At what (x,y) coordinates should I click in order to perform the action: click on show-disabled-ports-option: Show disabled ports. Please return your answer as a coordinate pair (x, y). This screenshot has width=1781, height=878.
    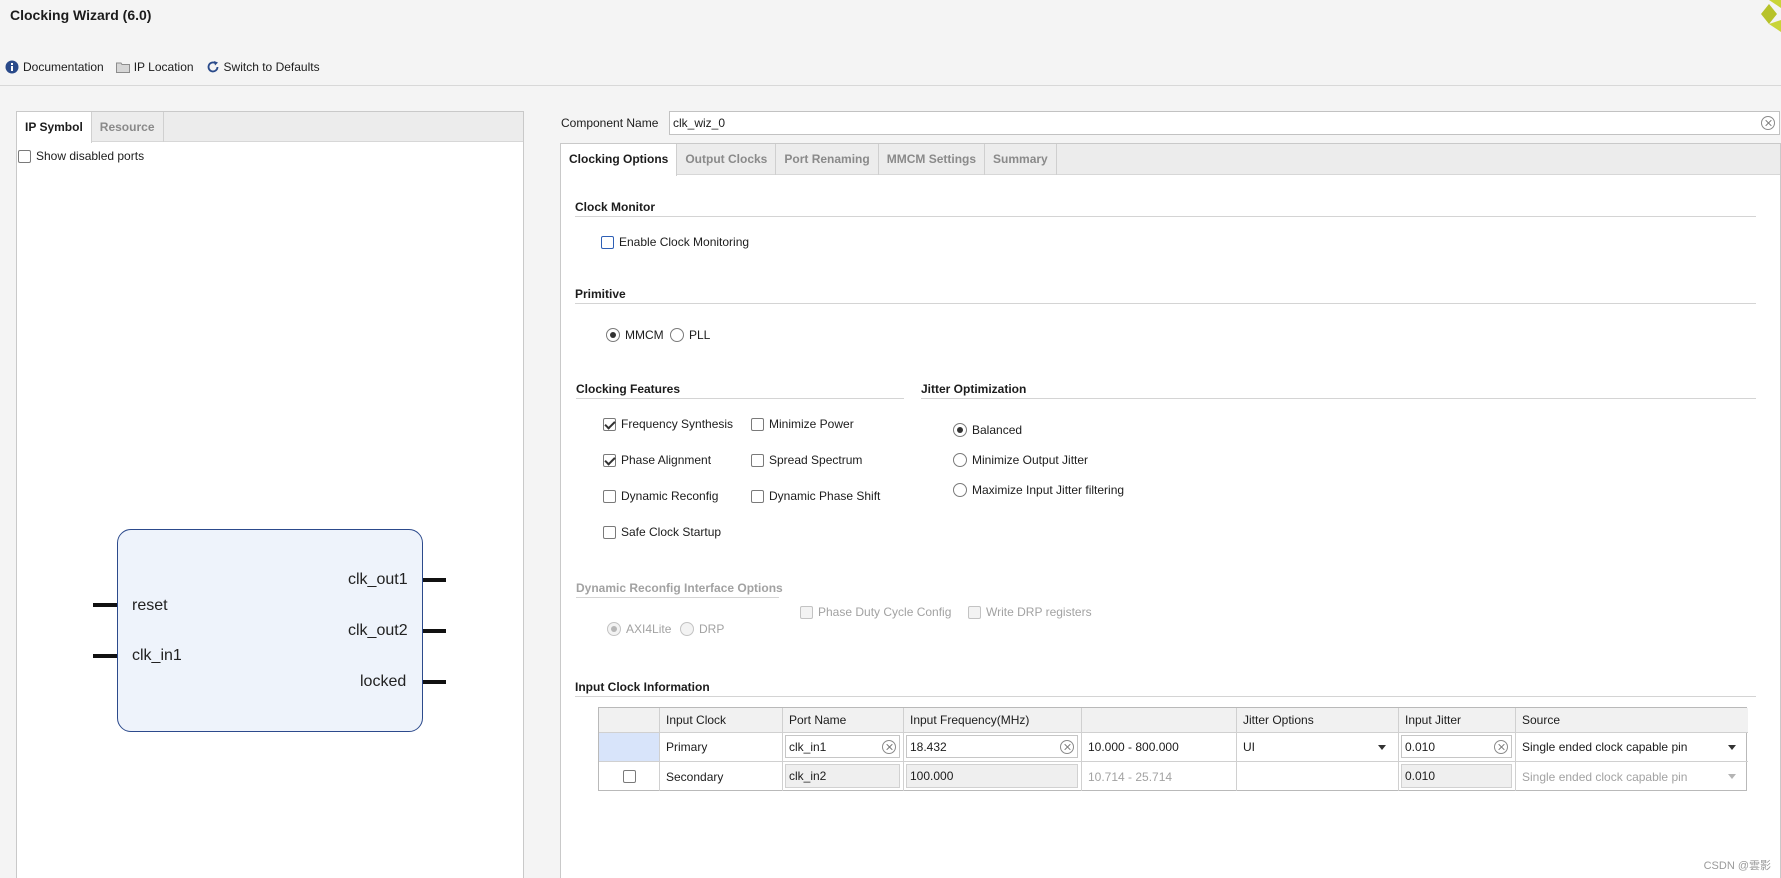
    Looking at the image, I should click on (81, 156).